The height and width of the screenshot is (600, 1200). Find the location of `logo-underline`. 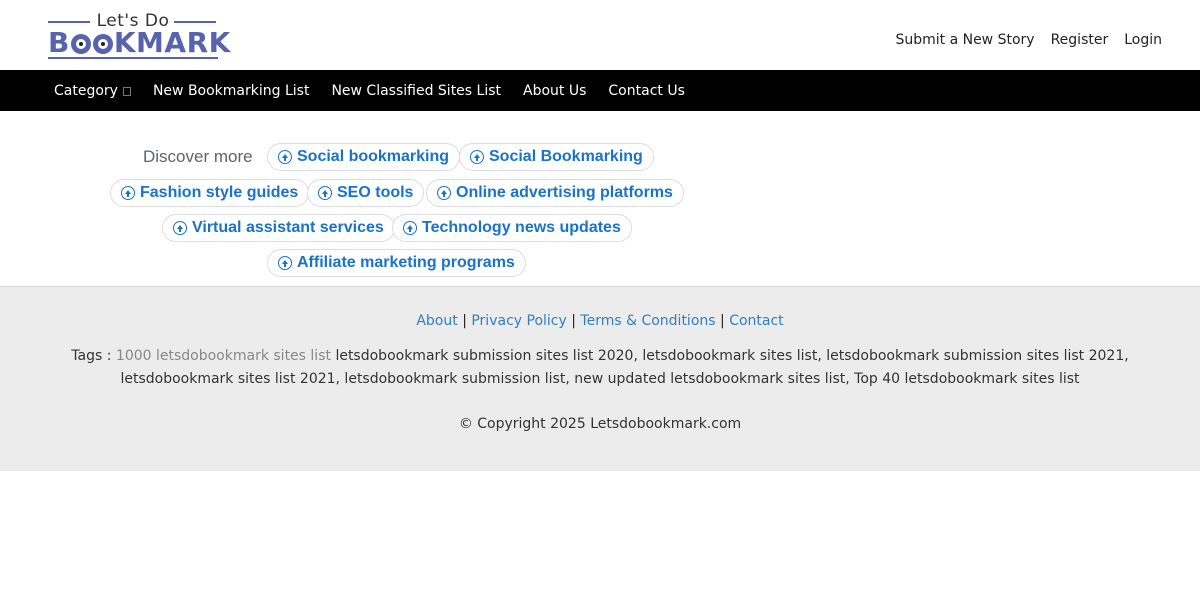

logo-underline is located at coordinates (133, 58).